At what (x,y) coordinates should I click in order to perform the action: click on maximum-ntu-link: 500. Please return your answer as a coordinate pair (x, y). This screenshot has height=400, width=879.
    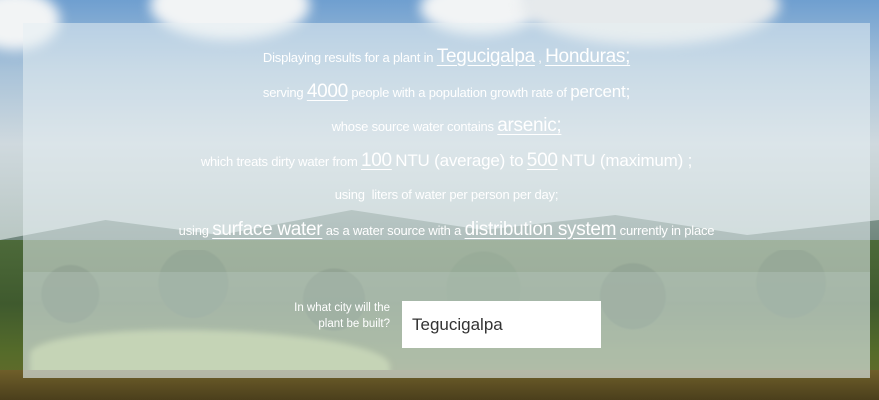
    Looking at the image, I should click on (542, 160).